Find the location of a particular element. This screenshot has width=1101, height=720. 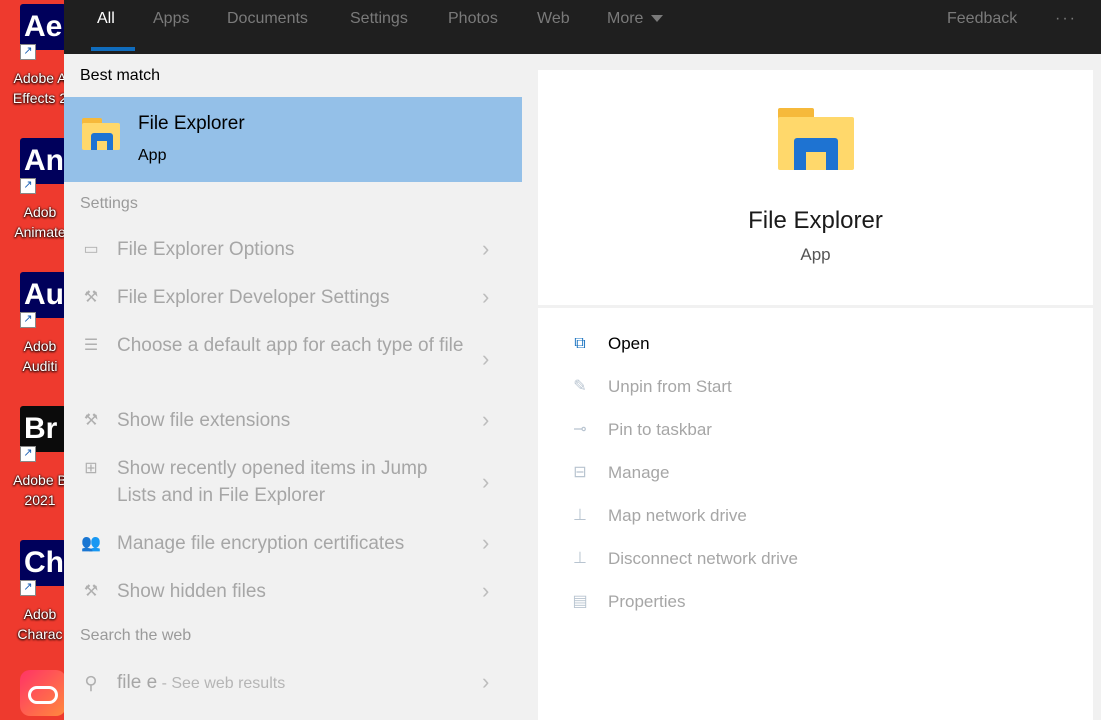

settings-heading: Settings is located at coordinates (109, 203).